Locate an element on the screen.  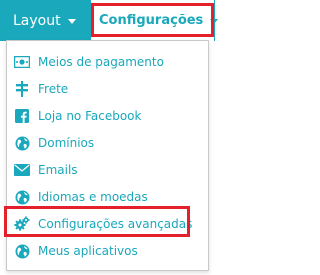
menu-item-label: Domínios is located at coordinates (66, 143).